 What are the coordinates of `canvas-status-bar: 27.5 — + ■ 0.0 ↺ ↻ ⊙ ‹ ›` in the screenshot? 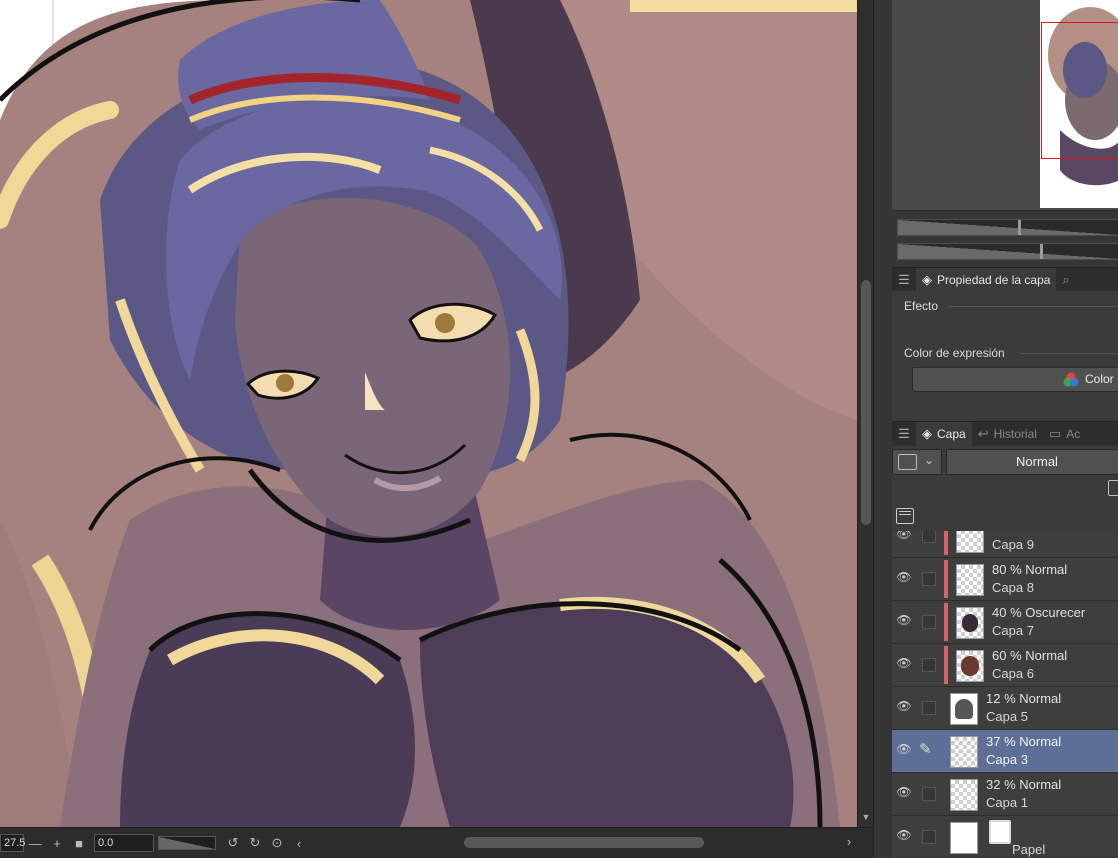 It's located at (436, 842).